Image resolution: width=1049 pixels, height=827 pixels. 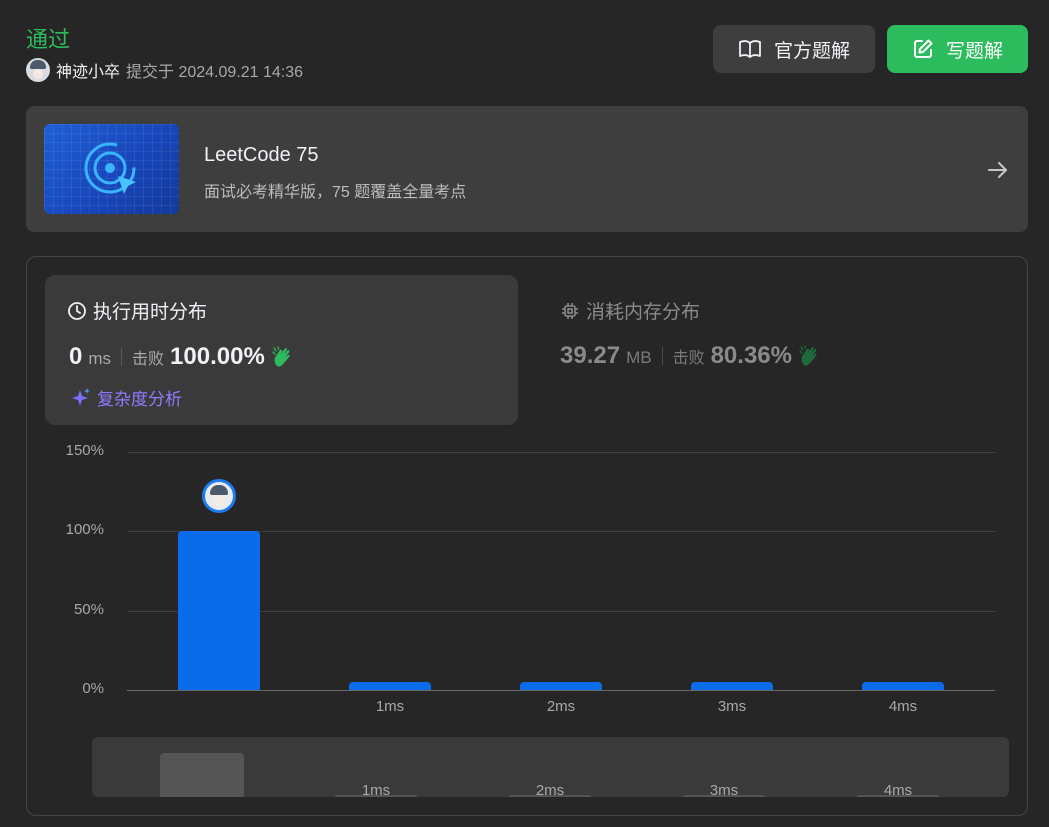 I want to click on runtime-beat-label: 击败, so click(x=148, y=359).